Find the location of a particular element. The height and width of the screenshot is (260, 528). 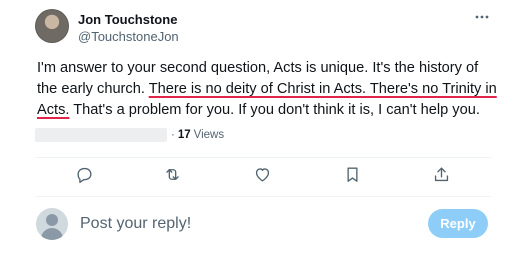

repost-button is located at coordinates (172, 177).